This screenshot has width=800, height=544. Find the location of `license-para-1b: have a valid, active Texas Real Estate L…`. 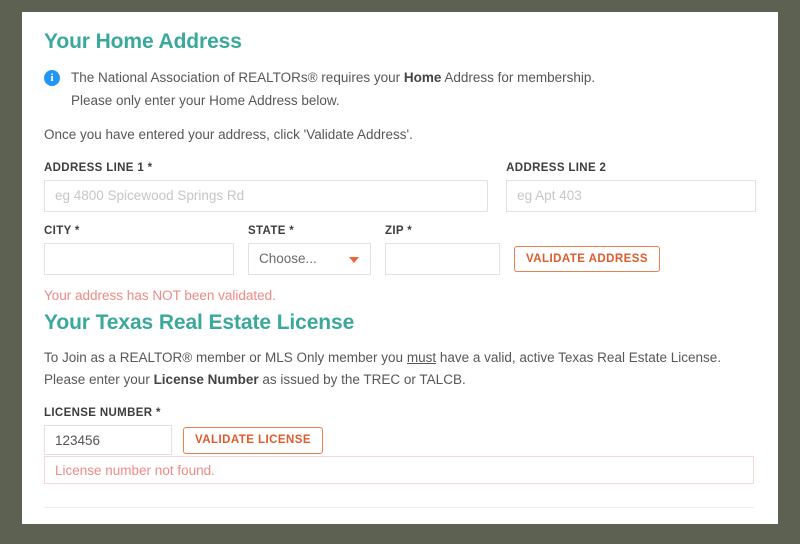

license-para-1b: have a valid, active Texas Real Estate L… is located at coordinates (579, 357).